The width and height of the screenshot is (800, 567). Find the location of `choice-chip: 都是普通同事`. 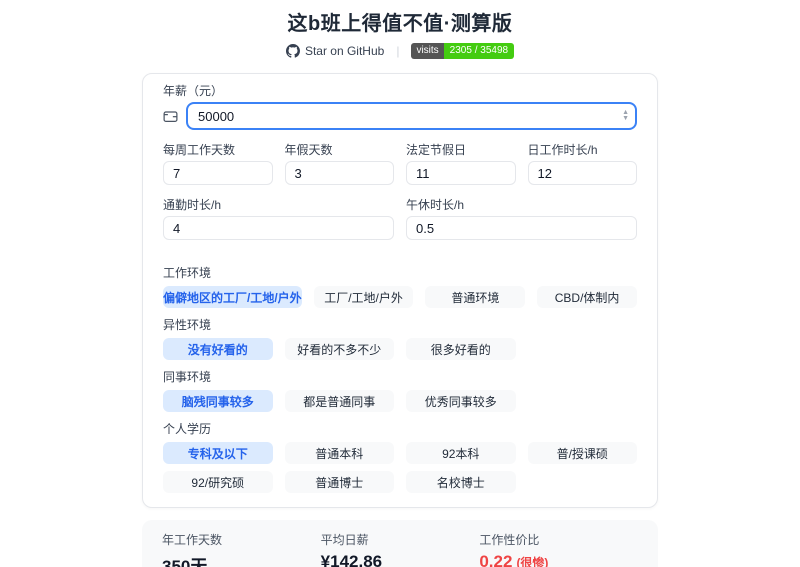

choice-chip: 都是普通同事 is located at coordinates (339, 401).